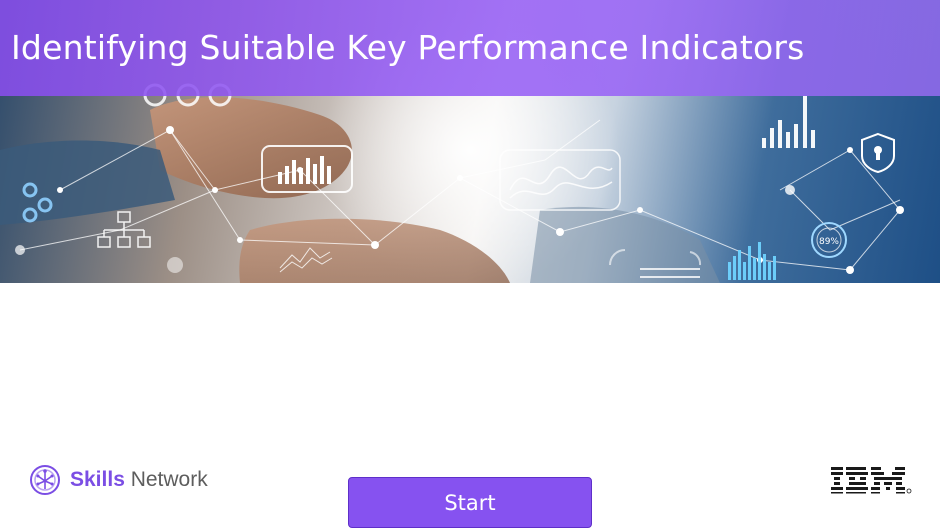 The width and height of the screenshot is (940, 528). I want to click on hierarchy-icon, so click(124, 229).